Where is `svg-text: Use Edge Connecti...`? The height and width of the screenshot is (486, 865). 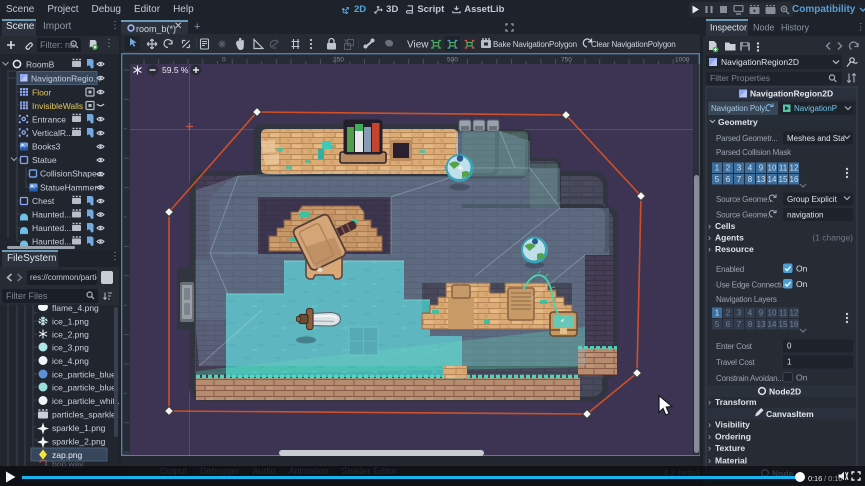
svg-text: Use Edge Connecti... is located at coordinates (752, 285).